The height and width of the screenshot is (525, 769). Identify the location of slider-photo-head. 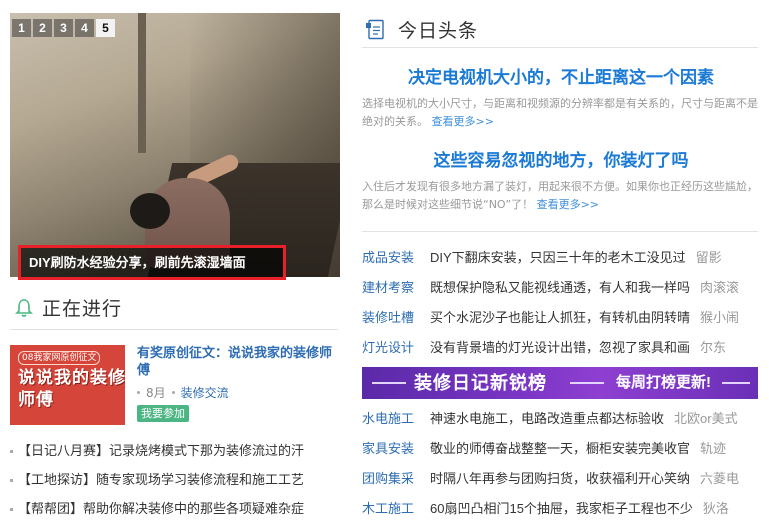
(150, 211).